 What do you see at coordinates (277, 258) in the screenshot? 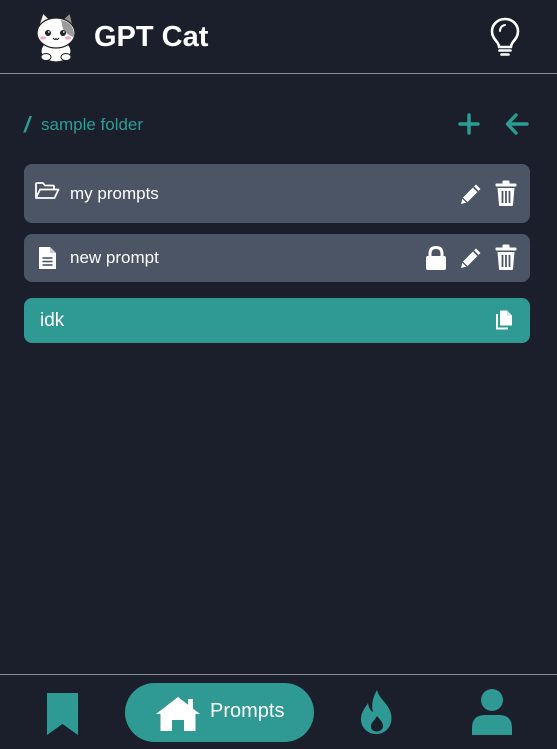
I see `list-item-prompt: new prompt` at bounding box center [277, 258].